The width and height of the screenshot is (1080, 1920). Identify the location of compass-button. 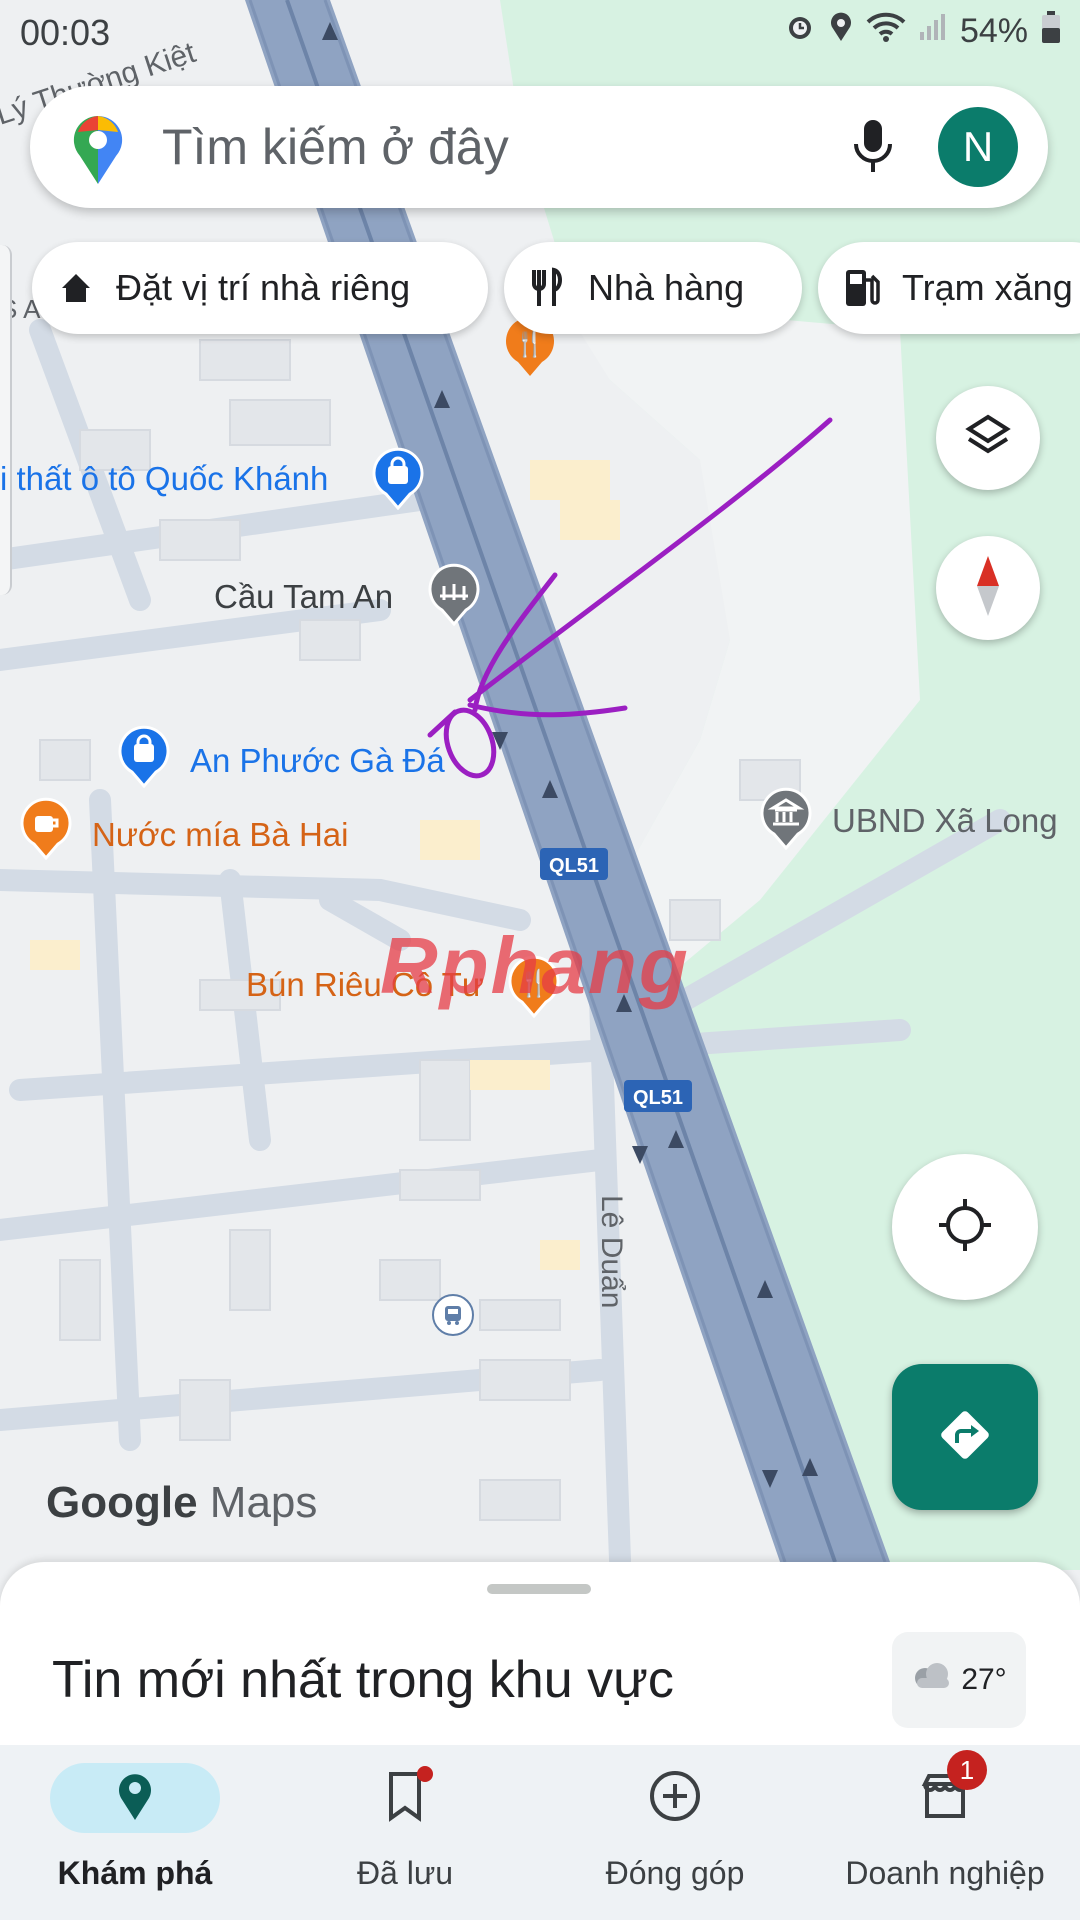
(988, 588).